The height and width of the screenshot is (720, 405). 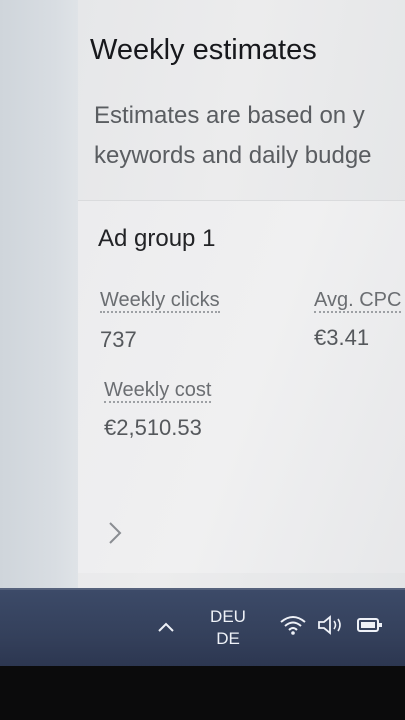 I want to click on chevron-up-icon, so click(x=166, y=627).